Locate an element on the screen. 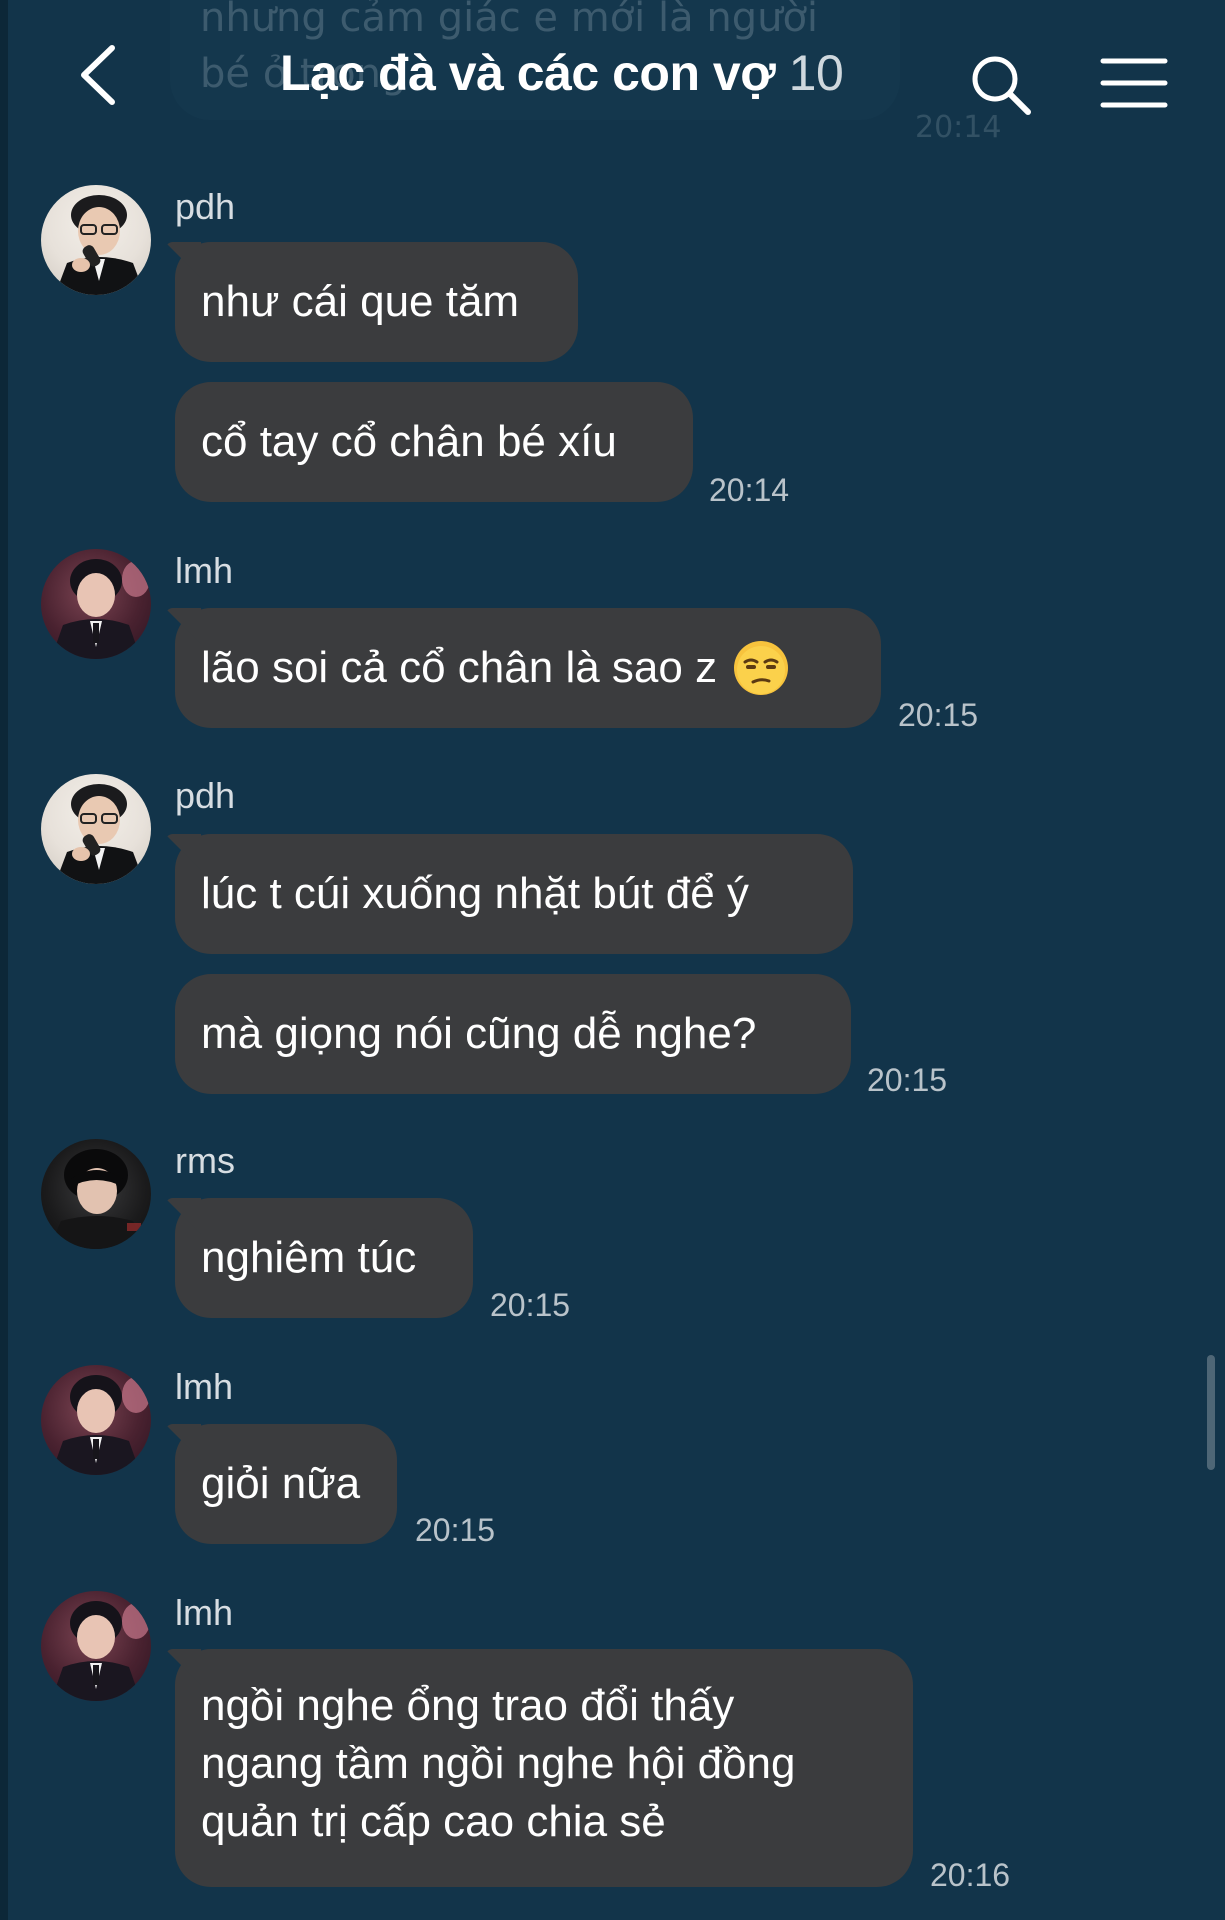 The height and width of the screenshot is (1920, 1225). message-text: ngồi nghe ổng trao đổi thấy is located at coordinates (468, 1705).